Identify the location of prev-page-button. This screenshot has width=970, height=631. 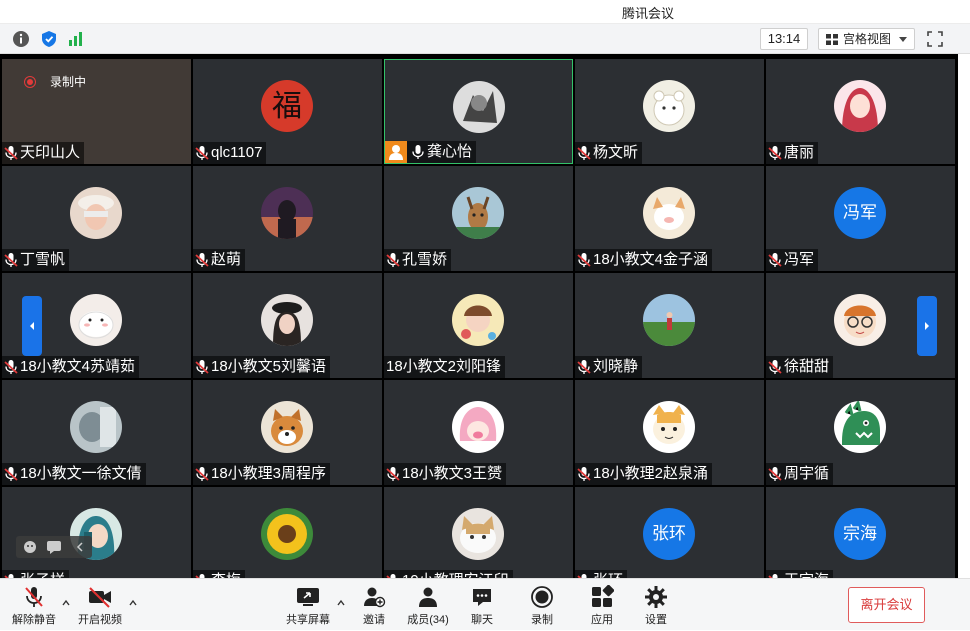
(32, 326).